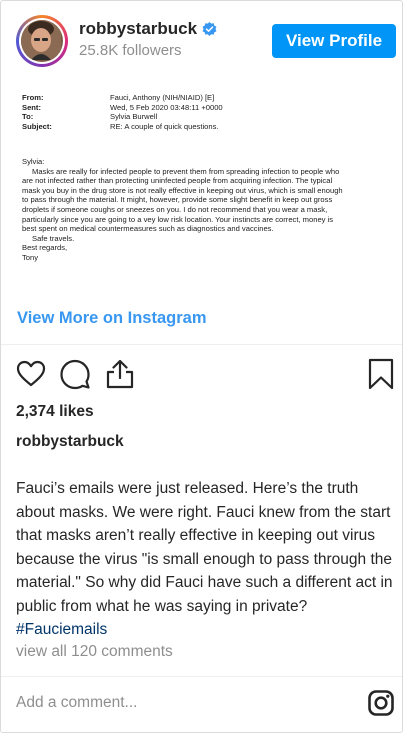  I want to click on email-signature: Tony, so click(30, 257).